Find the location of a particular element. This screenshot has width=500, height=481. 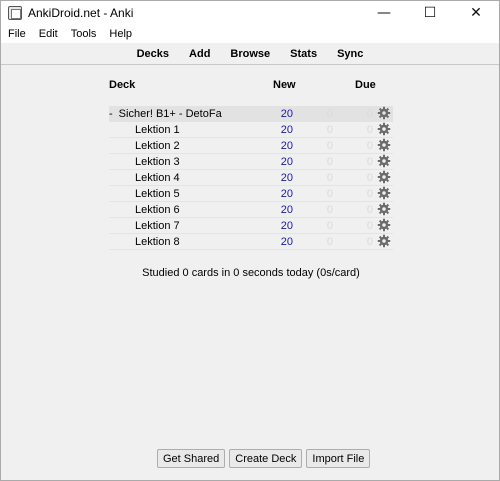

anki-app-icon is located at coordinates (15, 13).